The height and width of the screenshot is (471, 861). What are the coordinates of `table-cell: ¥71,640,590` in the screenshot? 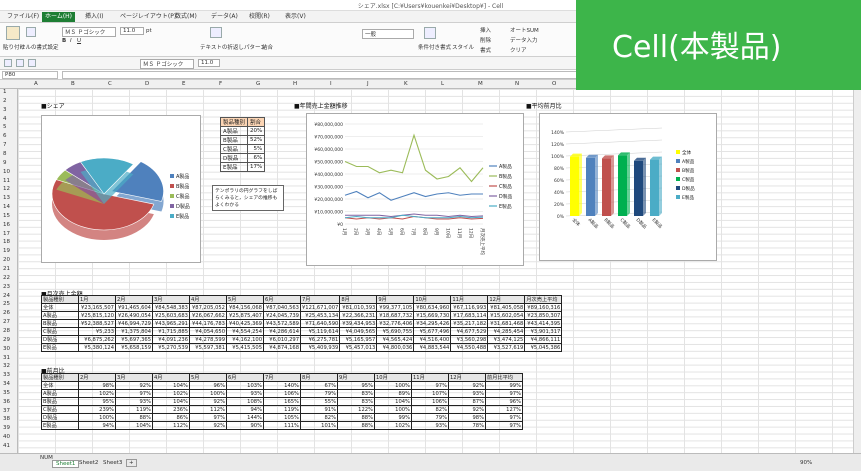 It's located at (320, 323).